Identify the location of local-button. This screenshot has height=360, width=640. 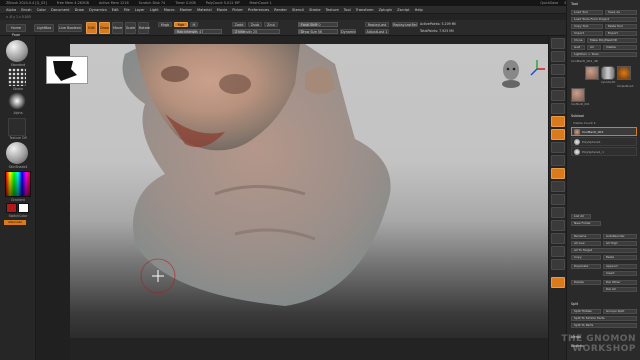
(558, 147).